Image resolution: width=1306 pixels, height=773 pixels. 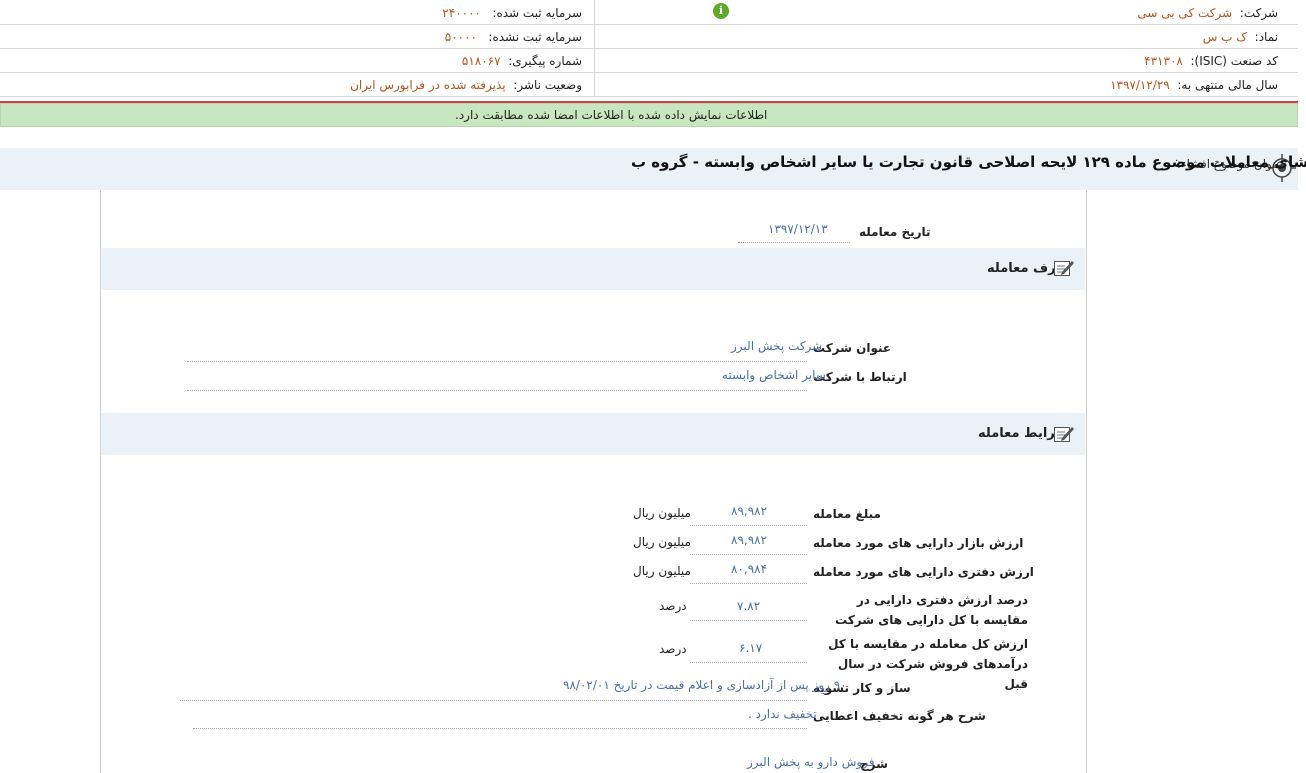 What do you see at coordinates (1140, 85) in the screenshot?
I see `fiscal-year-value: ۱۳۹۷/۱۲/۲۹` at bounding box center [1140, 85].